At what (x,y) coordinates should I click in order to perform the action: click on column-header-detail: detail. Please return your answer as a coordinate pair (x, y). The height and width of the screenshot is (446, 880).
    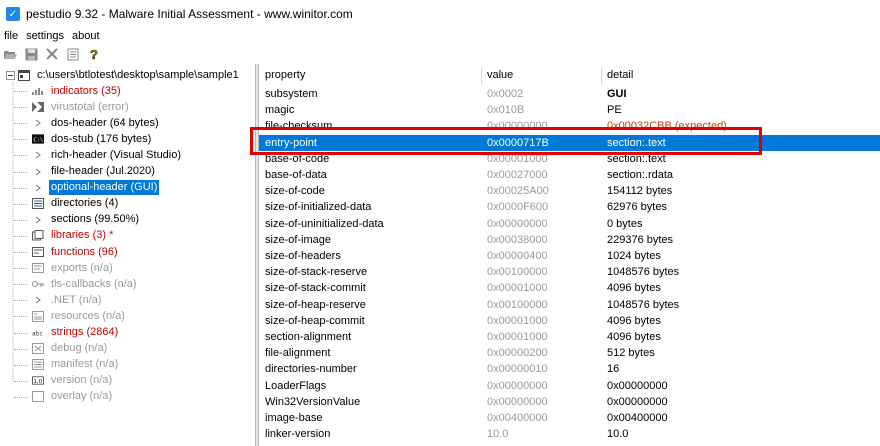
    Looking at the image, I should click on (620, 75).